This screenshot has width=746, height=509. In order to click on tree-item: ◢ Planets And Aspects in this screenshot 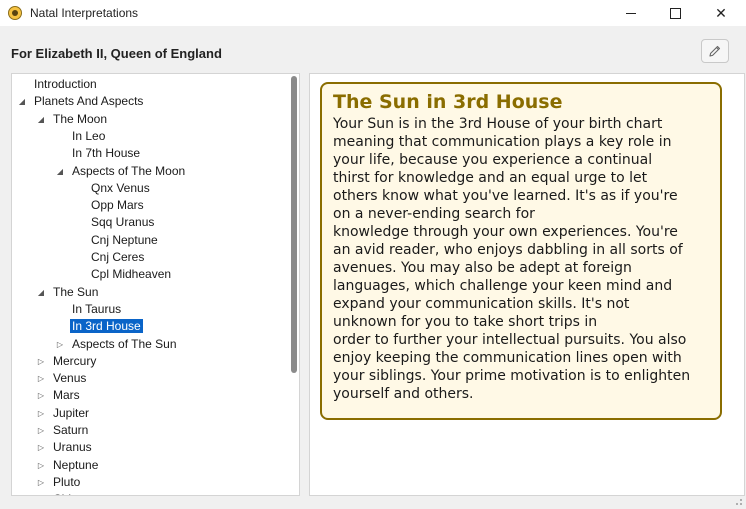, I will do `click(82, 101)`.